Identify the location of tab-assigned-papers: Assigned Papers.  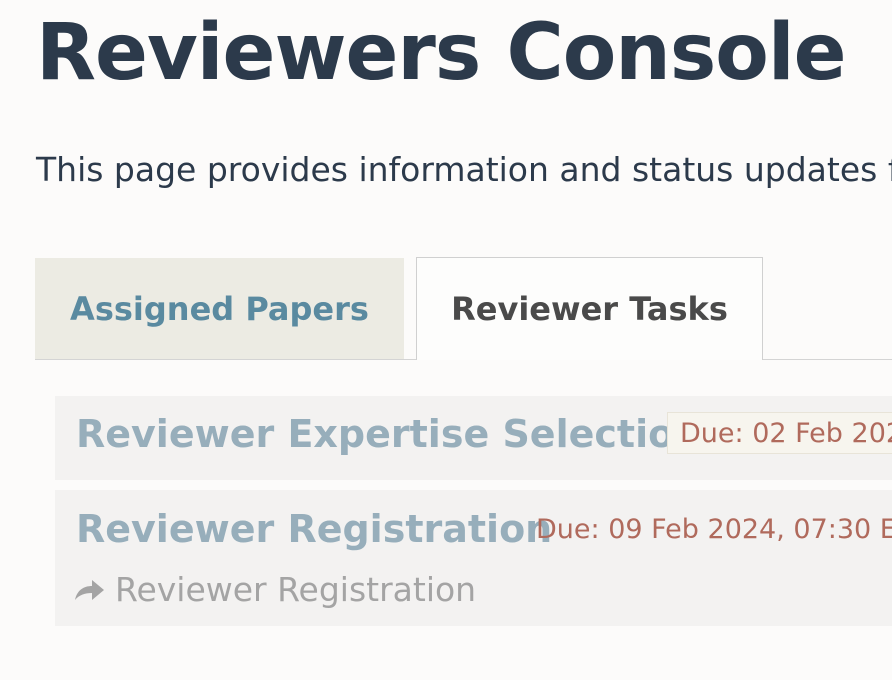
(219, 308).